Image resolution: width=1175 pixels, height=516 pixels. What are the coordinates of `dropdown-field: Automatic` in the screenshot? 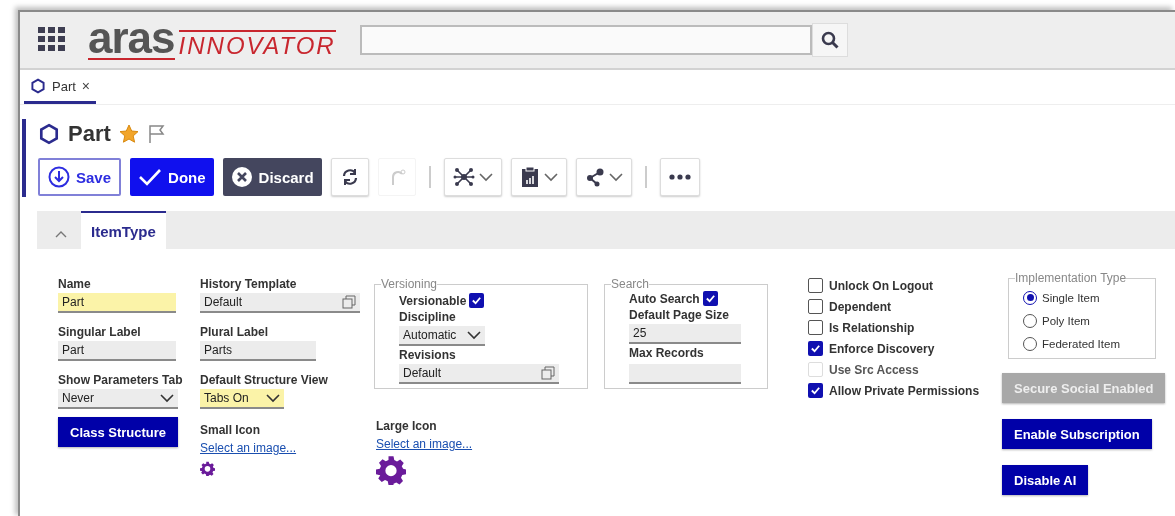 It's located at (442, 336).